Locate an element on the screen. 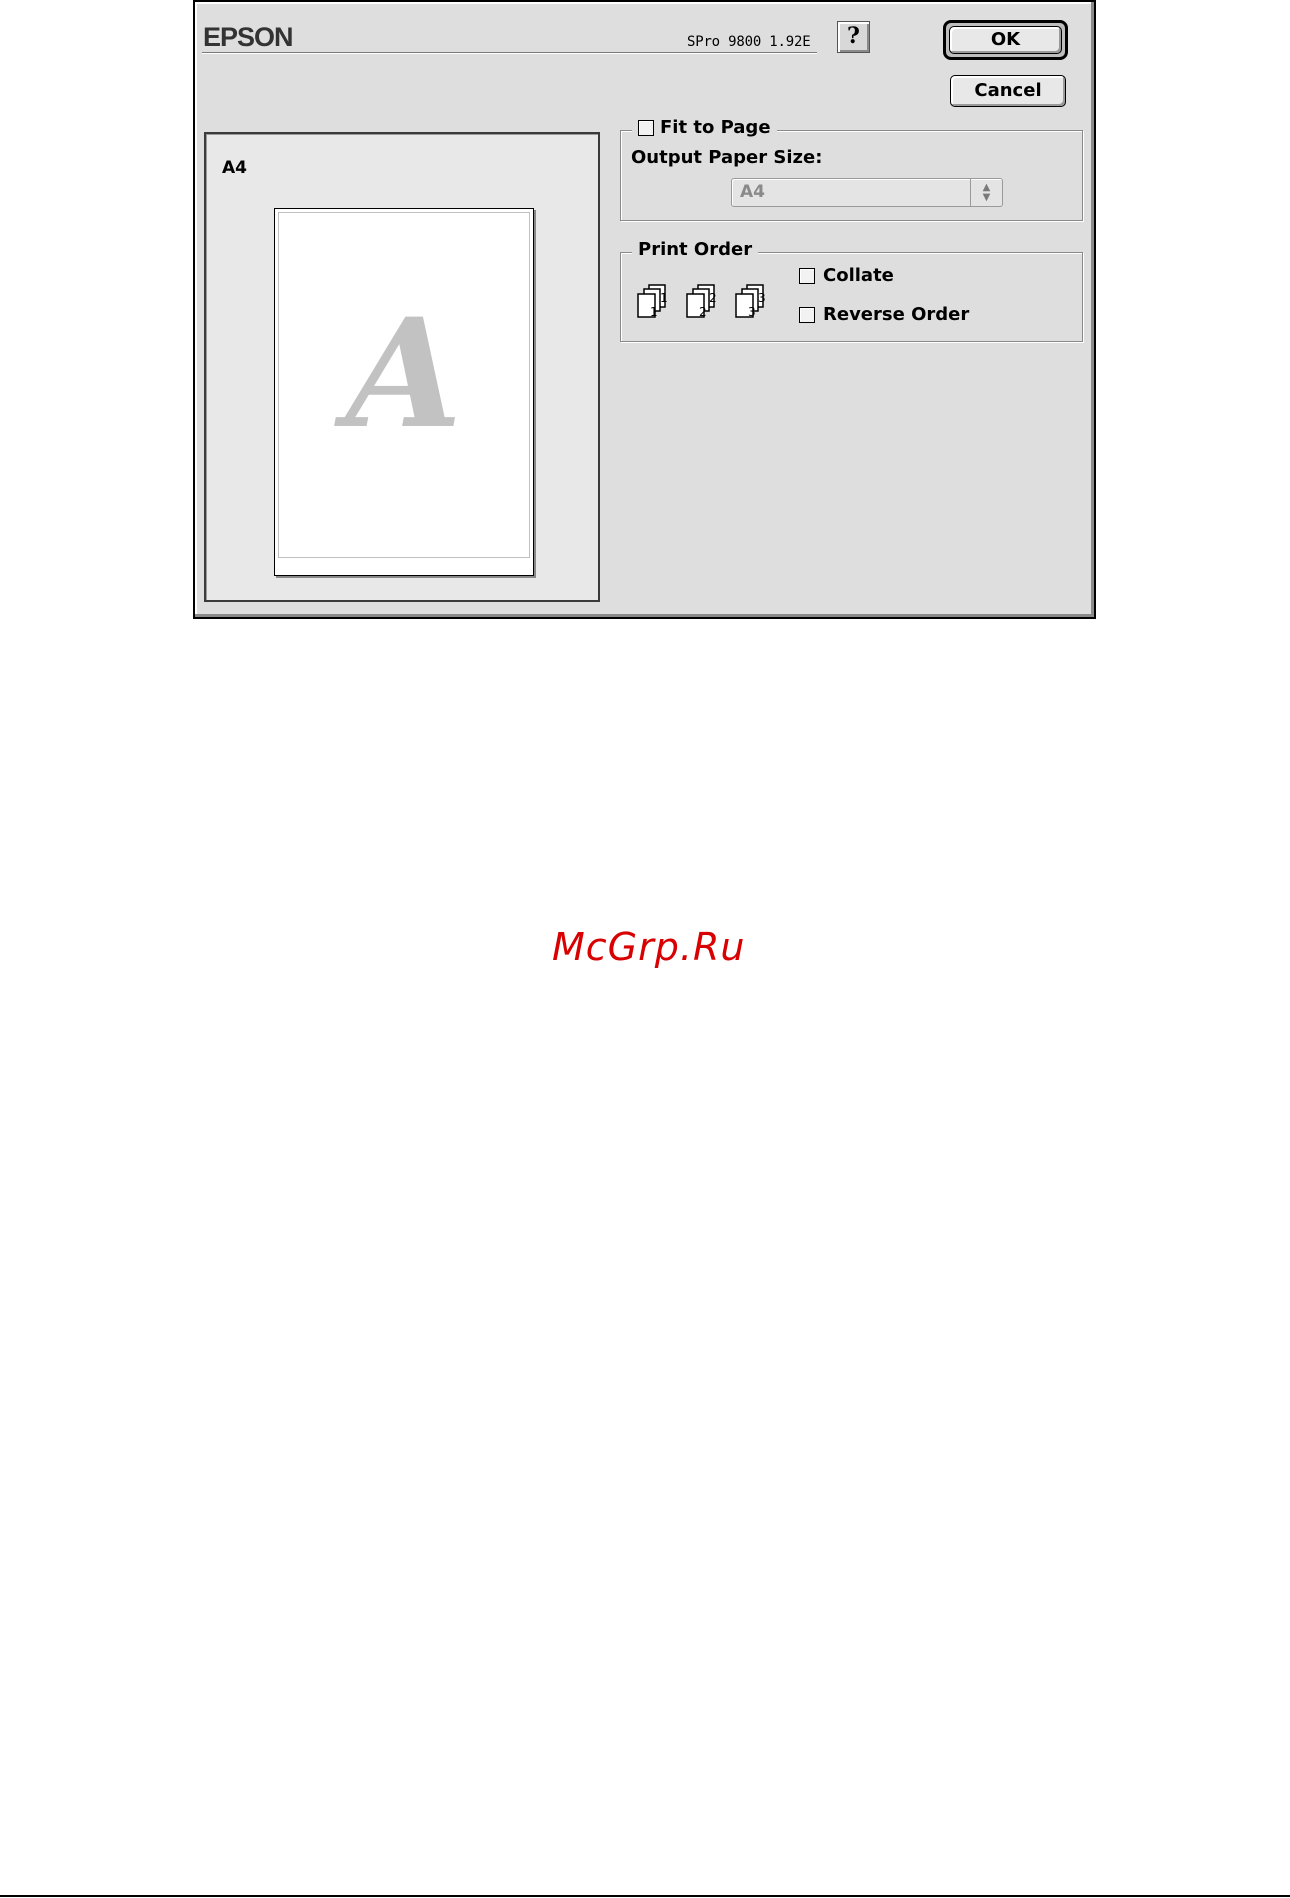 The height and width of the screenshot is (1898, 1290). fit-to-page-checkbox is located at coordinates (646, 127).